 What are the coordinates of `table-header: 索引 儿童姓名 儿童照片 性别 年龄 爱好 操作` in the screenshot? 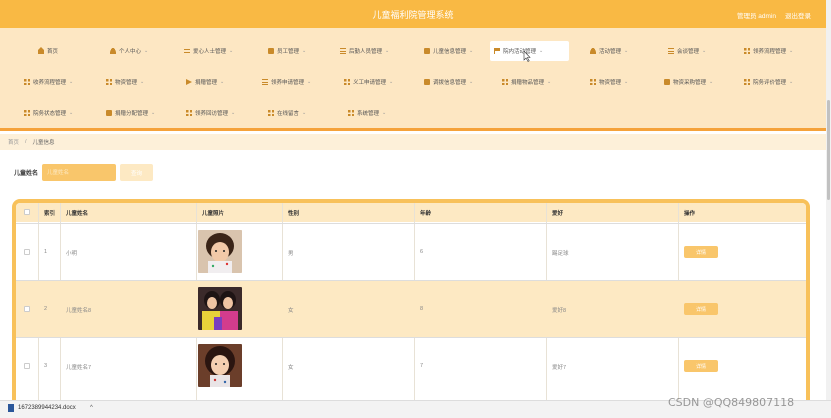 It's located at (411, 212).